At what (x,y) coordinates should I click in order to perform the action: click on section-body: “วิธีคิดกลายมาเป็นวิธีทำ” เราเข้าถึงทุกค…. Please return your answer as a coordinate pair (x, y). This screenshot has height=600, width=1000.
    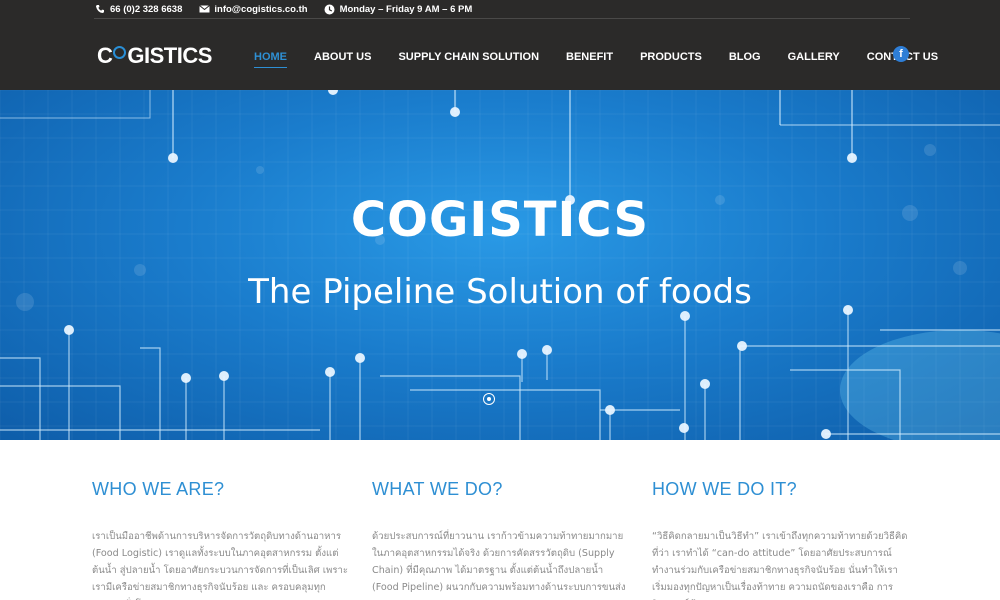
    Looking at the image, I should click on (780, 565).